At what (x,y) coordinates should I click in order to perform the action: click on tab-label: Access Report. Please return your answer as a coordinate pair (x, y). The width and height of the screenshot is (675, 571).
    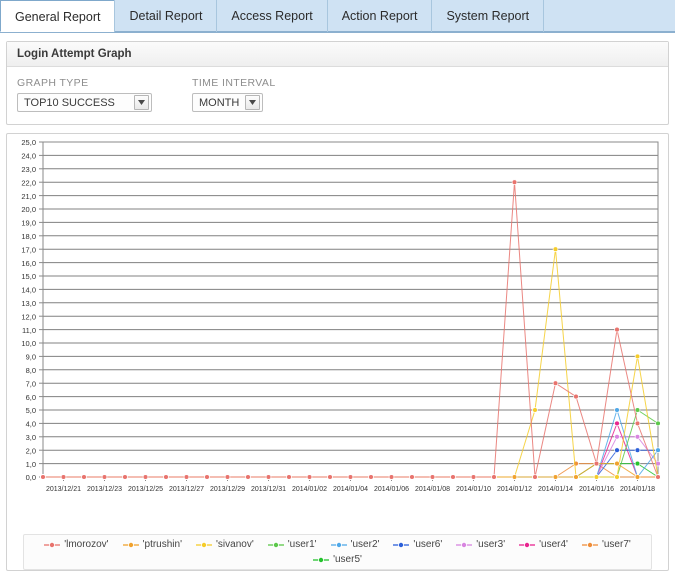
    Looking at the image, I should click on (272, 16).